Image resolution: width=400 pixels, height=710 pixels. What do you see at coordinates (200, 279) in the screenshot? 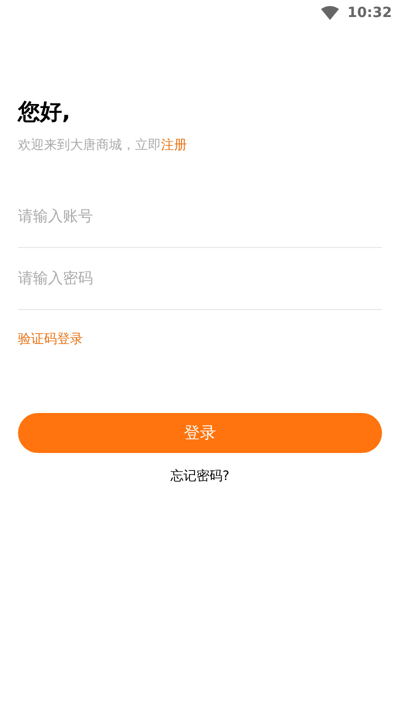
I see `password-field: 请输入密码` at bounding box center [200, 279].